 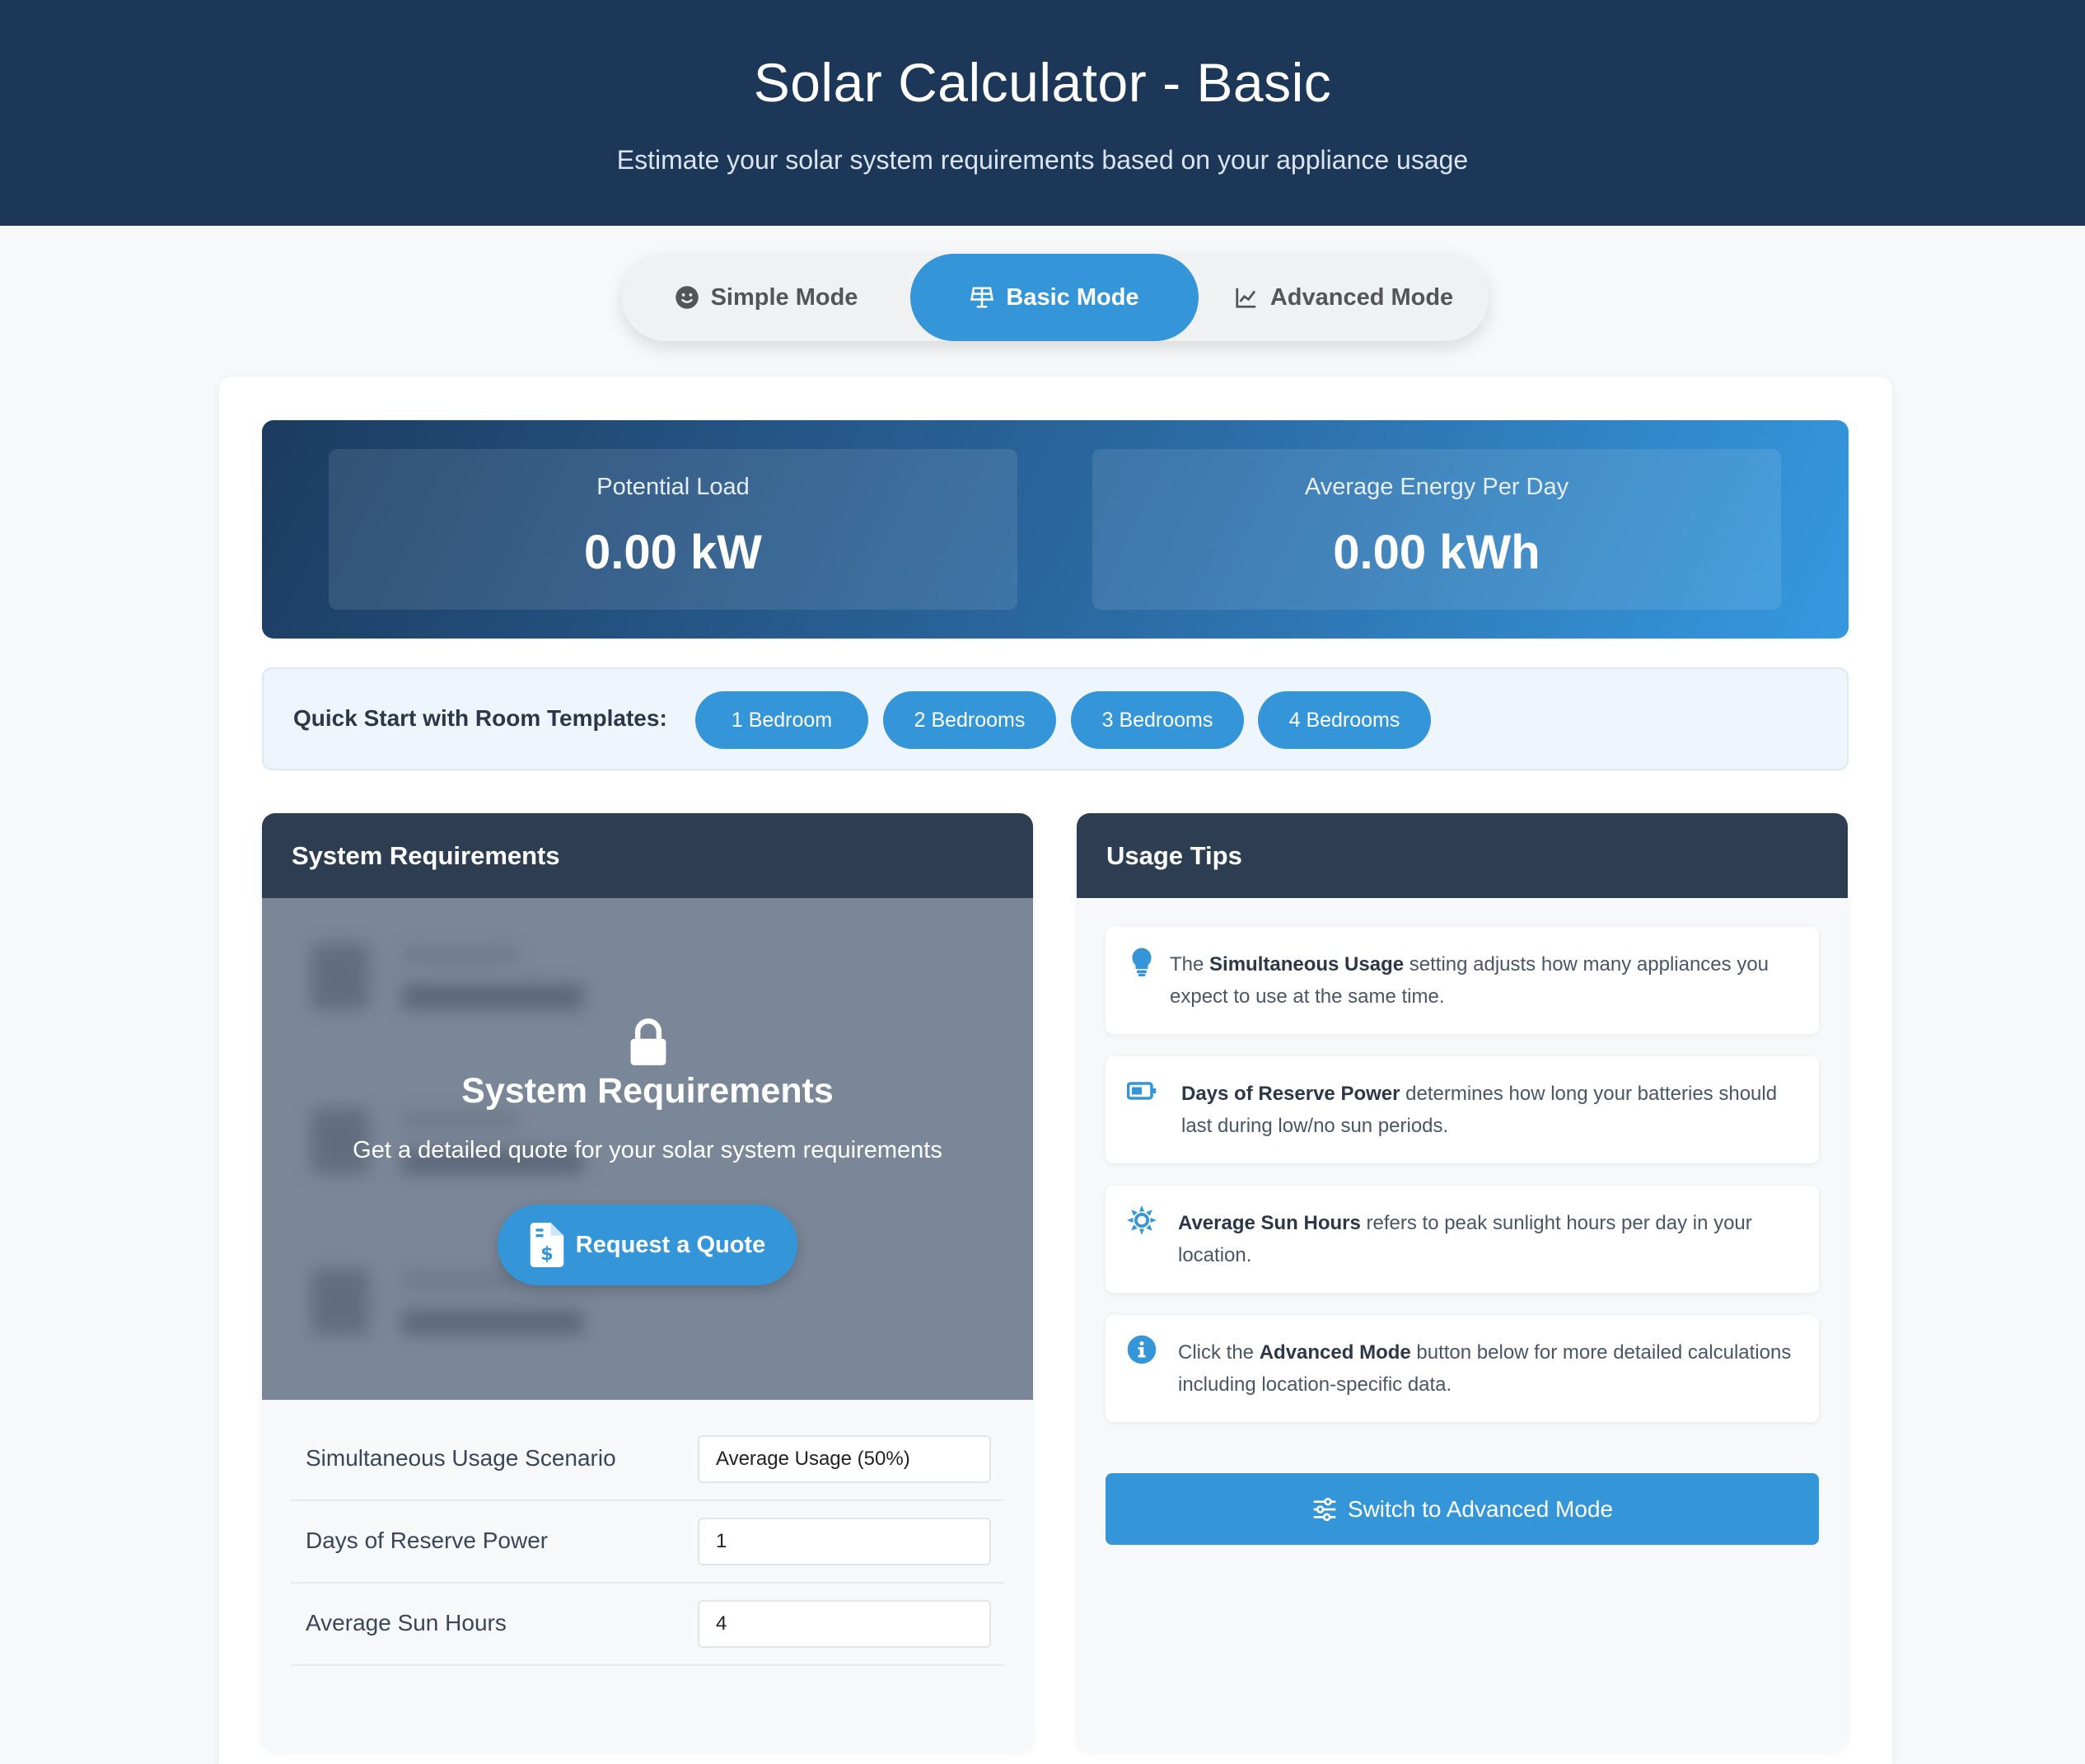 What do you see at coordinates (845, 1624) in the screenshot?
I see `sun-hours-input` at bounding box center [845, 1624].